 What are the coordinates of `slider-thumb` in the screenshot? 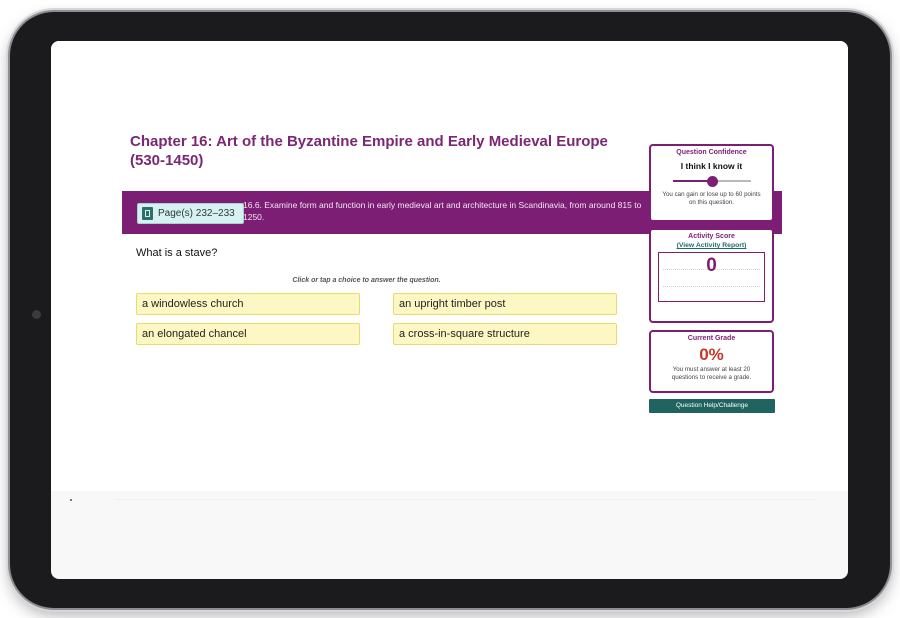 It's located at (712, 181).